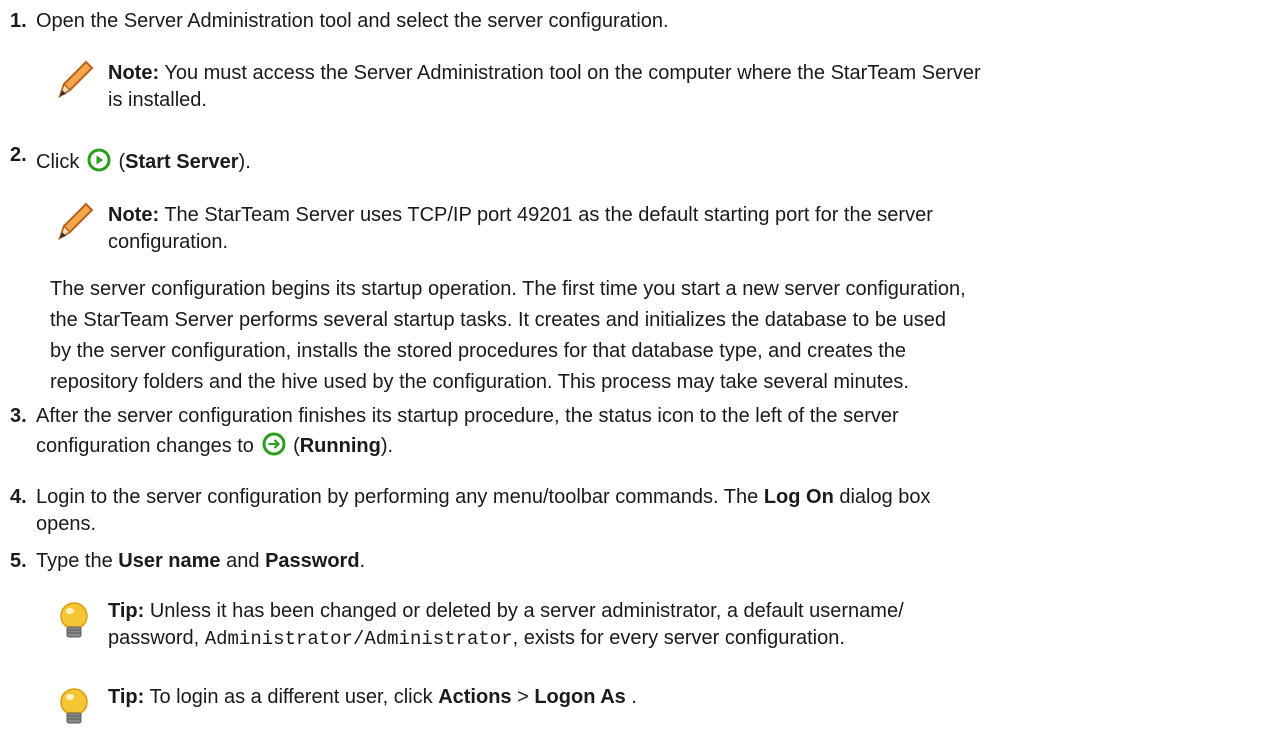 This screenshot has width=1285, height=735. What do you see at coordinates (312, 561) in the screenshot?
I see `password-label: Password` at bounding box center [312, 561].